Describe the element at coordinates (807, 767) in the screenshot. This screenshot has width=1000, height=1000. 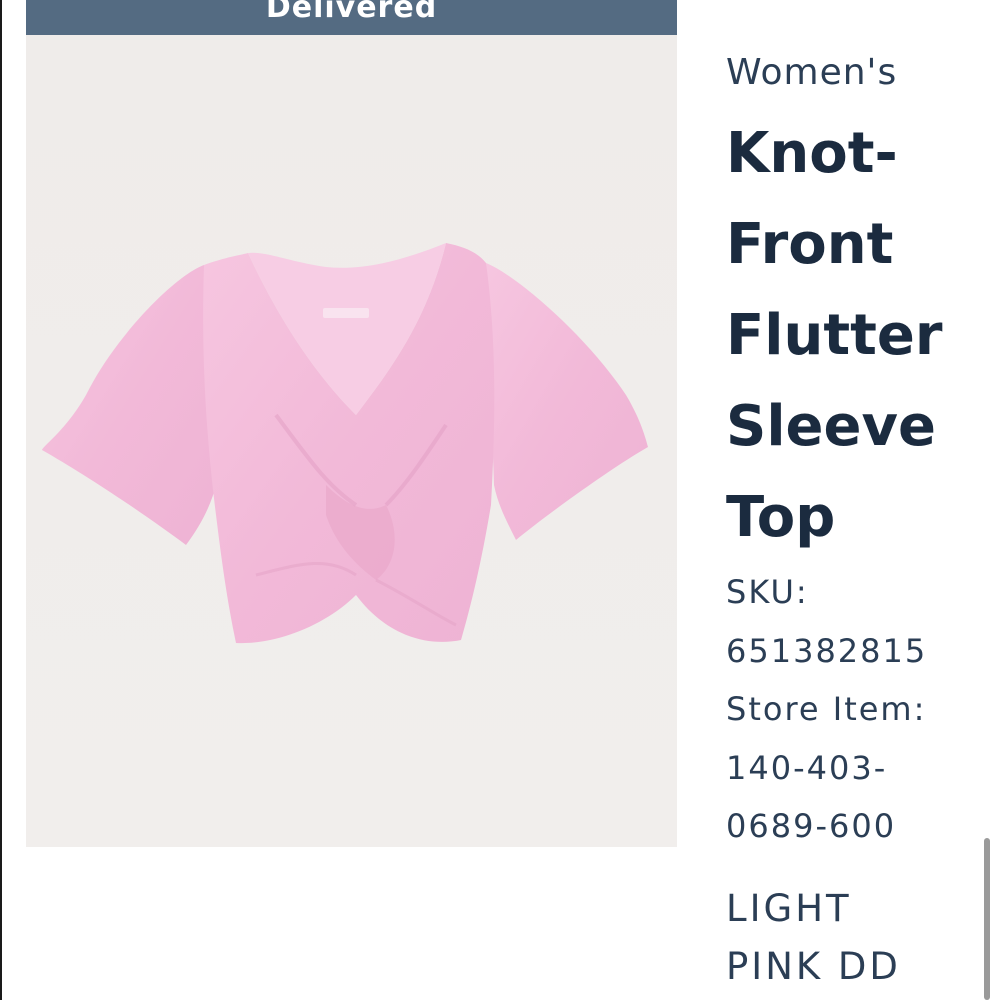
I see `store-item-value: 140-403-` at that location.